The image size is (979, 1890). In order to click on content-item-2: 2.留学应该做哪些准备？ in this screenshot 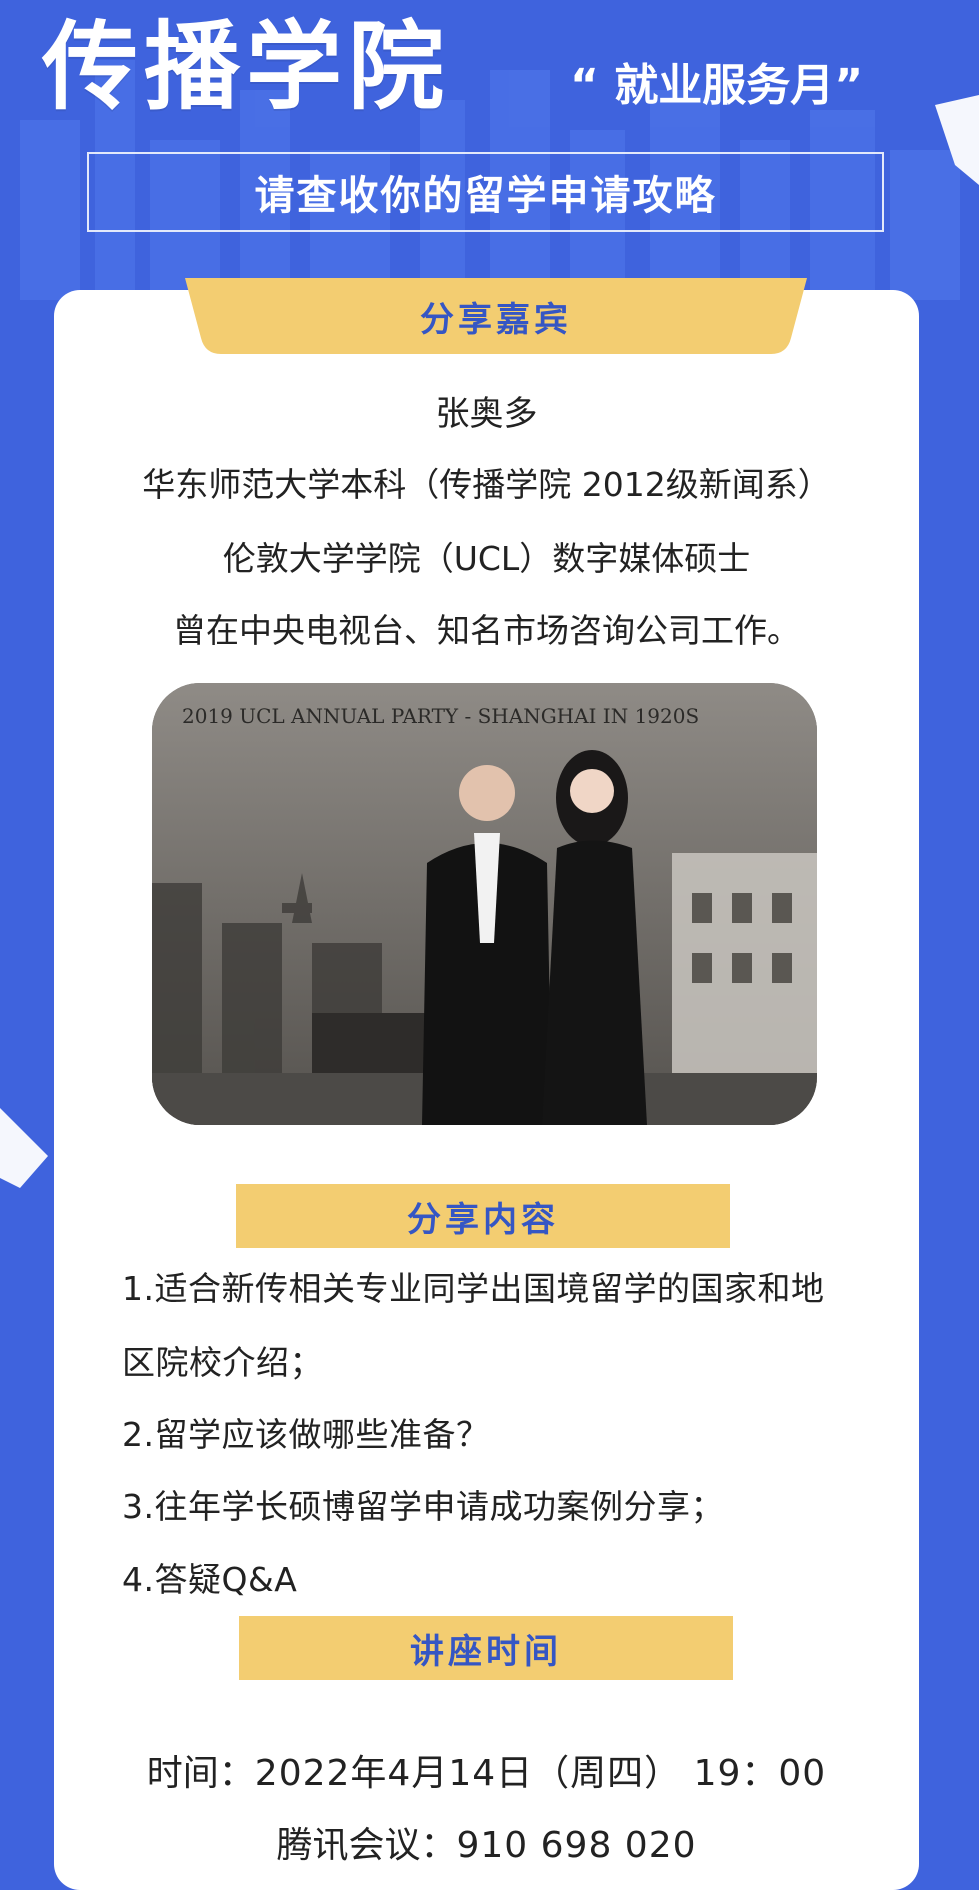, I will do `click(306, 1434)`.